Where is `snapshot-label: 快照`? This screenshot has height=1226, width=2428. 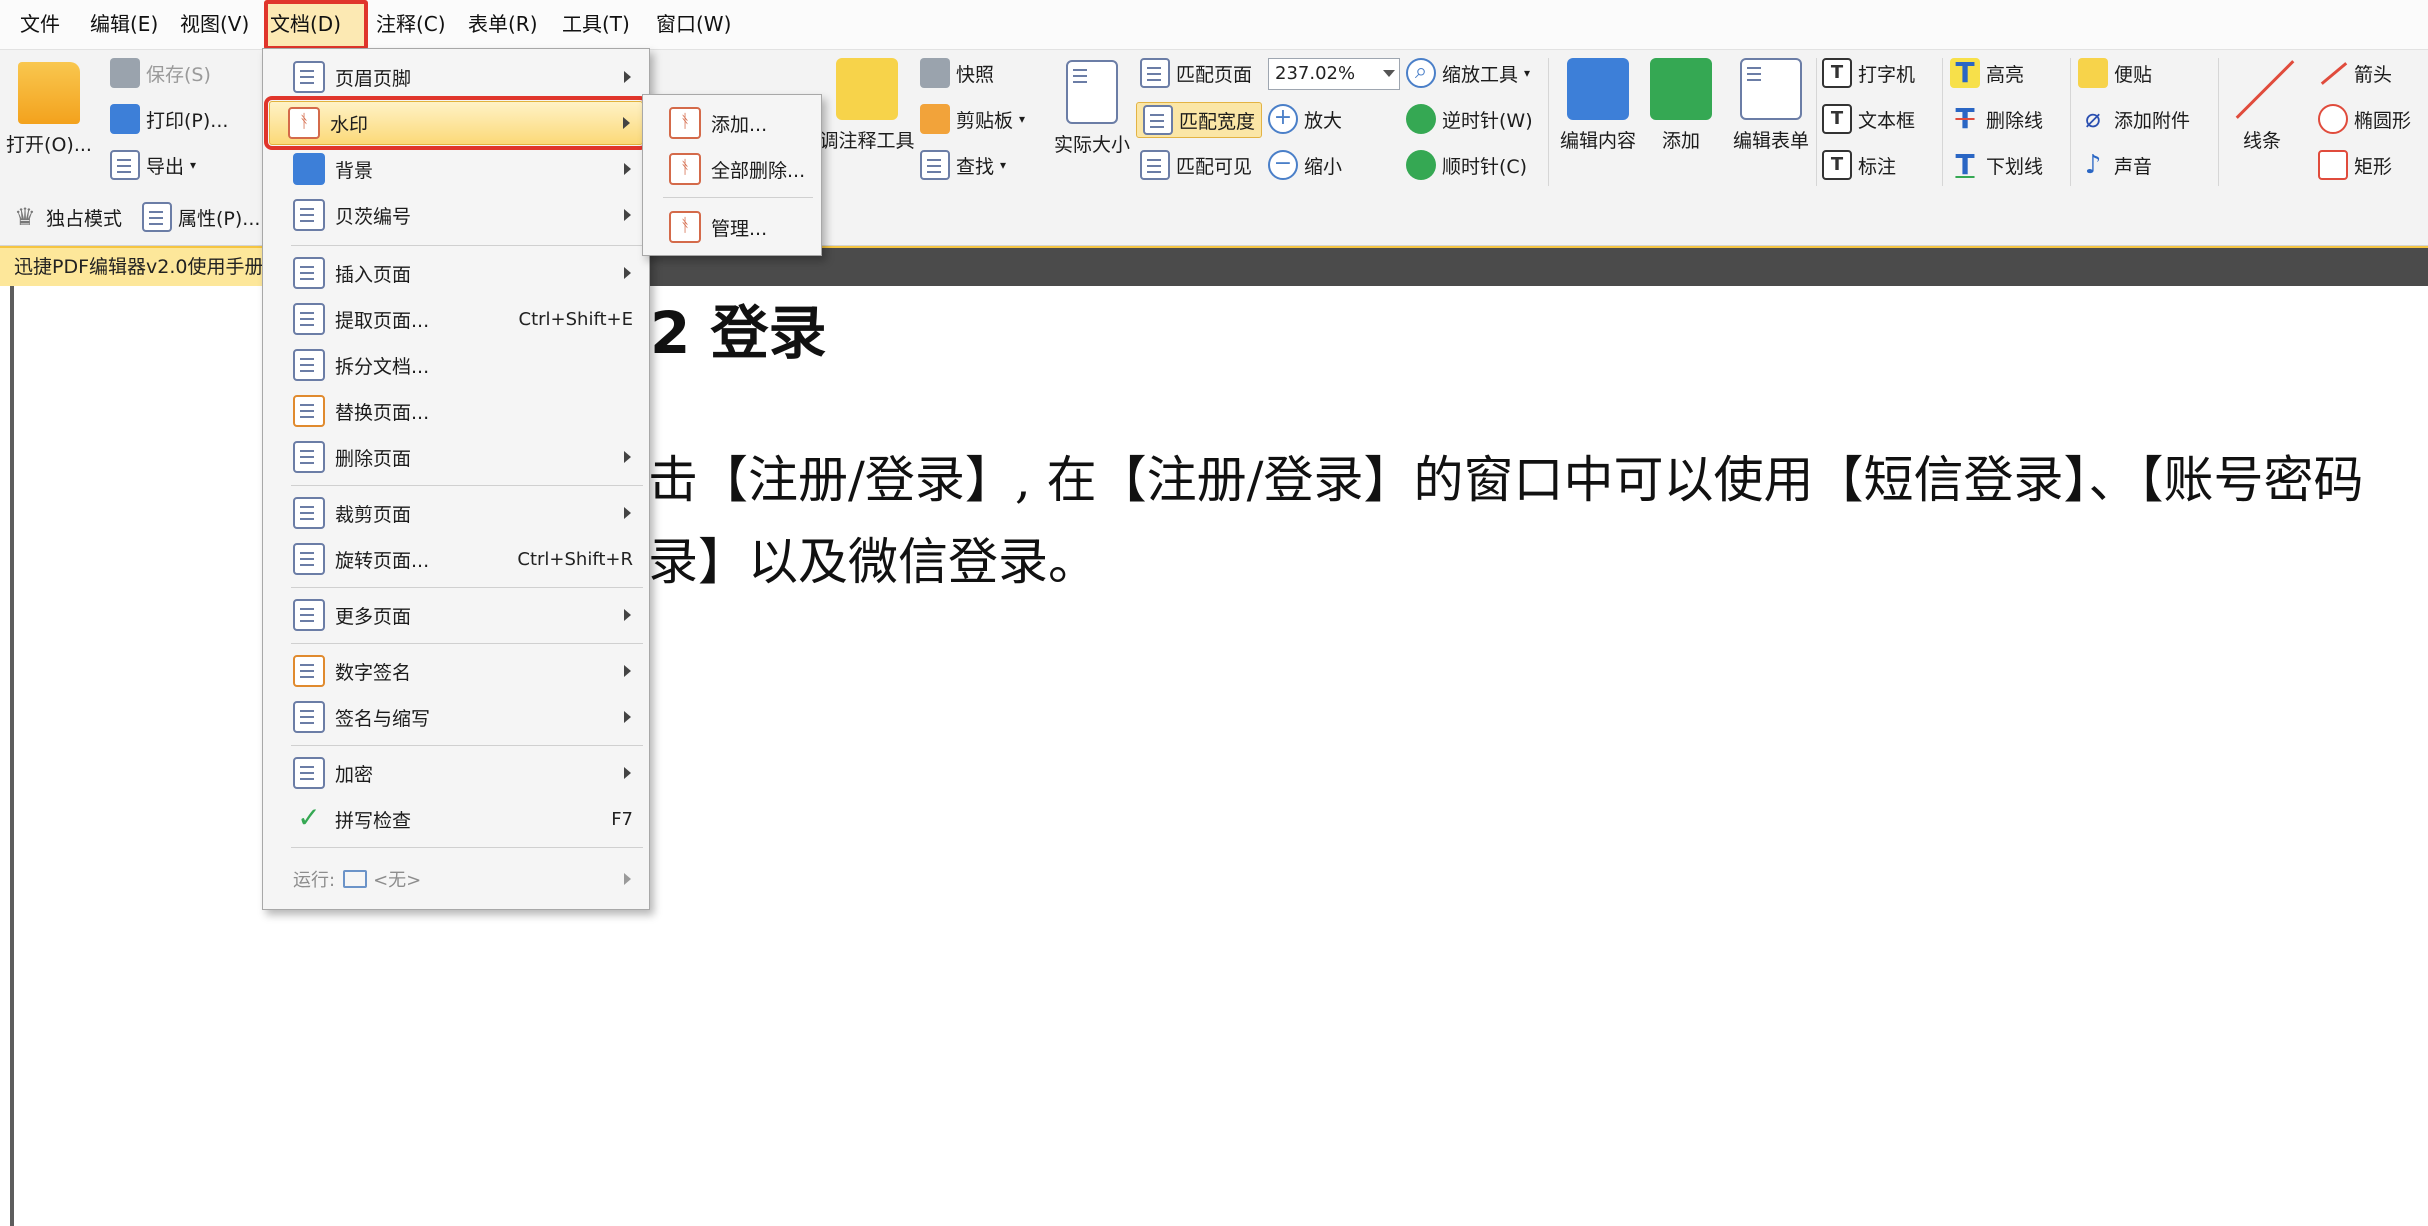 snapshot-label: 快照 is located at coordinates (975, 74).